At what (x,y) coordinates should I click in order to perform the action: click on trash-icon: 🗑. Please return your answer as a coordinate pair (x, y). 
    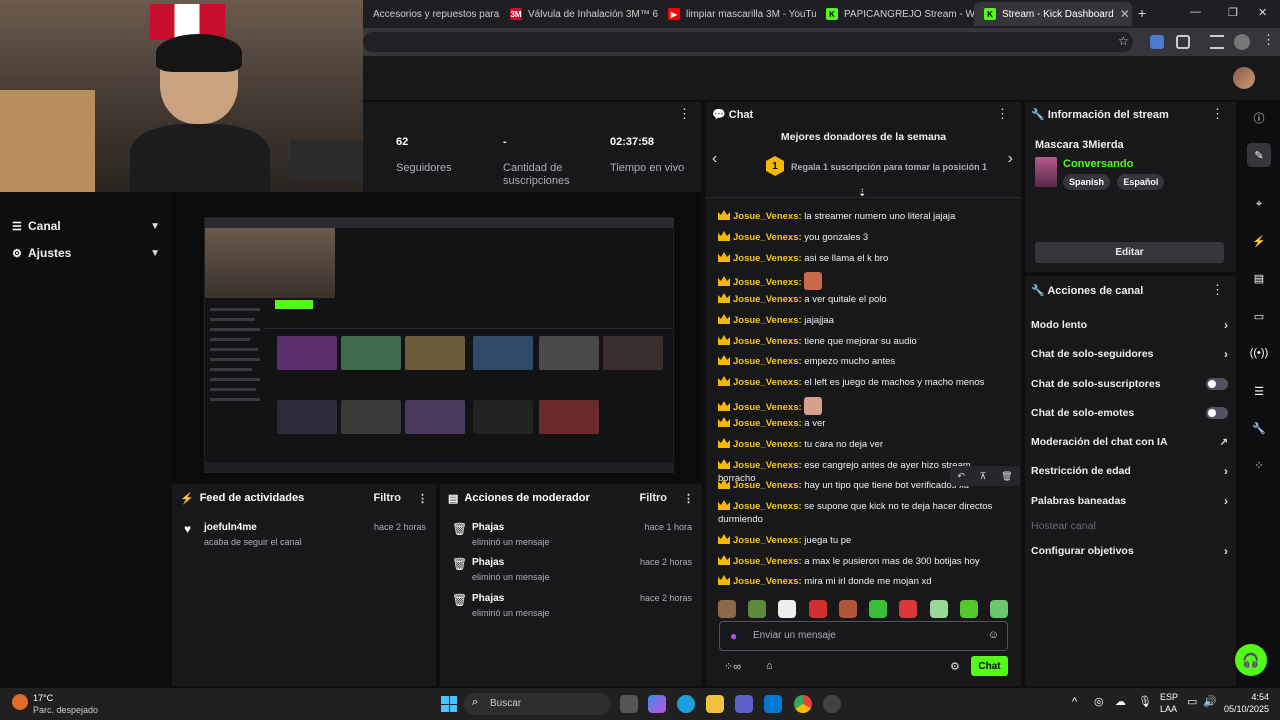
    Looking at the image, I should click on (1006, 476).